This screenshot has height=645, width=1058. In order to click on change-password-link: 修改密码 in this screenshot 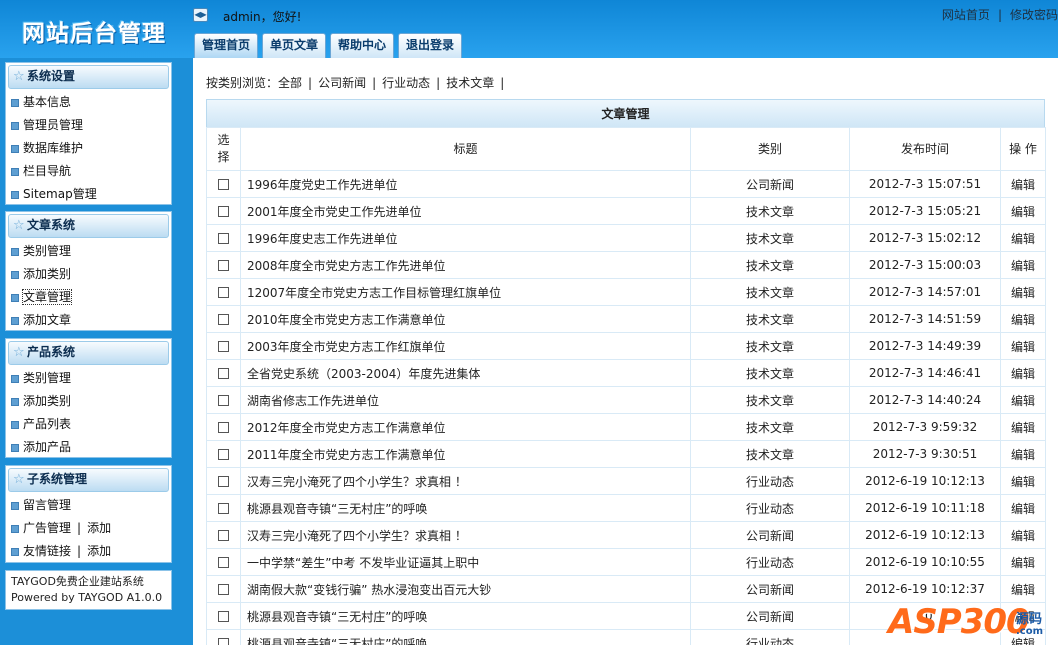, I will do `click(1034, 15)`.